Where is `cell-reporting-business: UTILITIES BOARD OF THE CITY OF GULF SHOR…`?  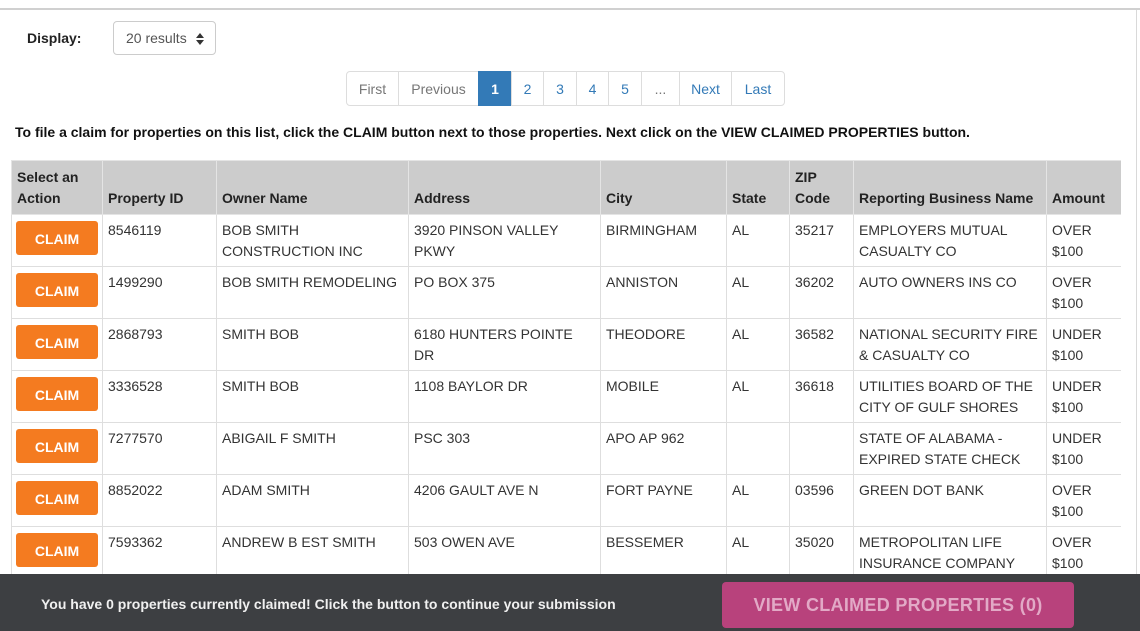
cell-reporting-business: UTILITIES BOARD OF THE CITY OF GULF SHOR… is located at coordinates (950, 396).